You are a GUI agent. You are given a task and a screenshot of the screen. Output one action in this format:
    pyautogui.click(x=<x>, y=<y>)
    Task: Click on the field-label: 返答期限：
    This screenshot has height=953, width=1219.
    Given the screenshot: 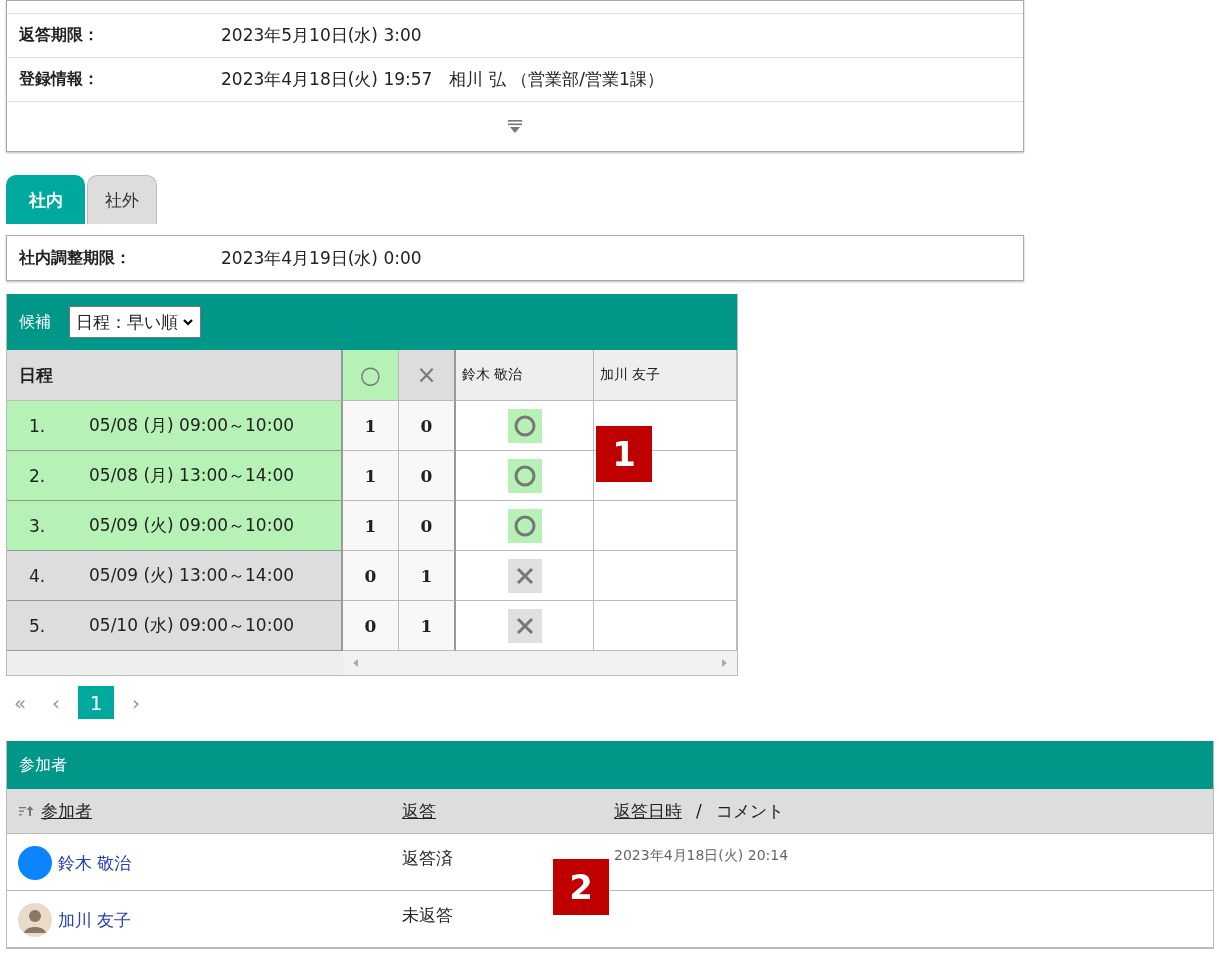 What is the action you would take?
    pyautogui.click(x=59, y=35)
    